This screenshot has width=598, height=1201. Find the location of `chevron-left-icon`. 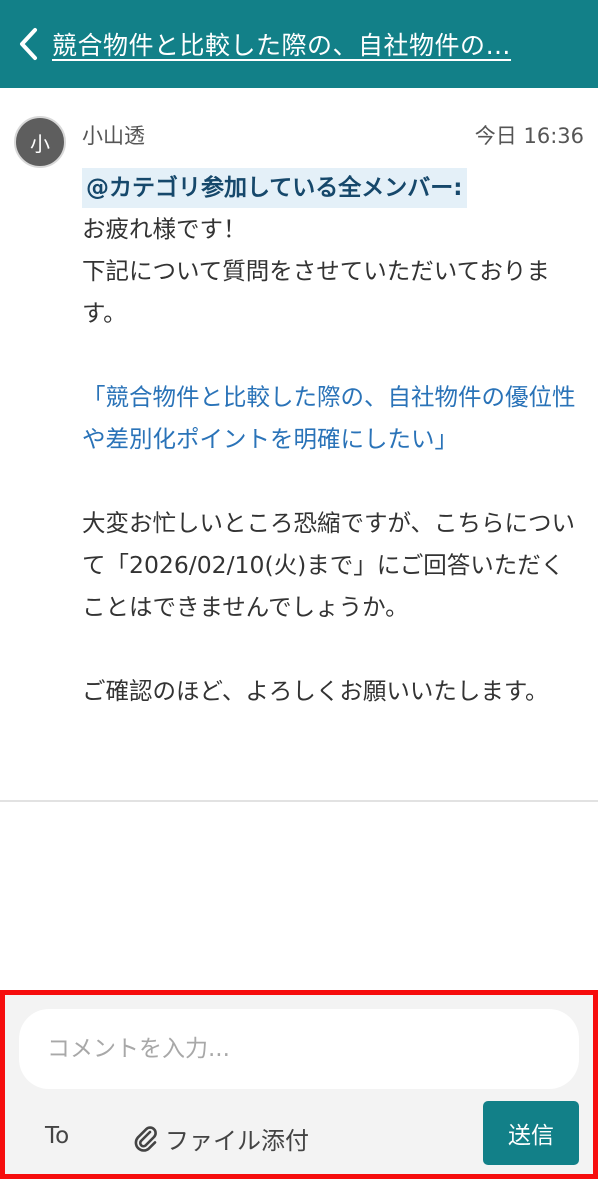

chevron-left-icon is located at coordinates (28, 44).